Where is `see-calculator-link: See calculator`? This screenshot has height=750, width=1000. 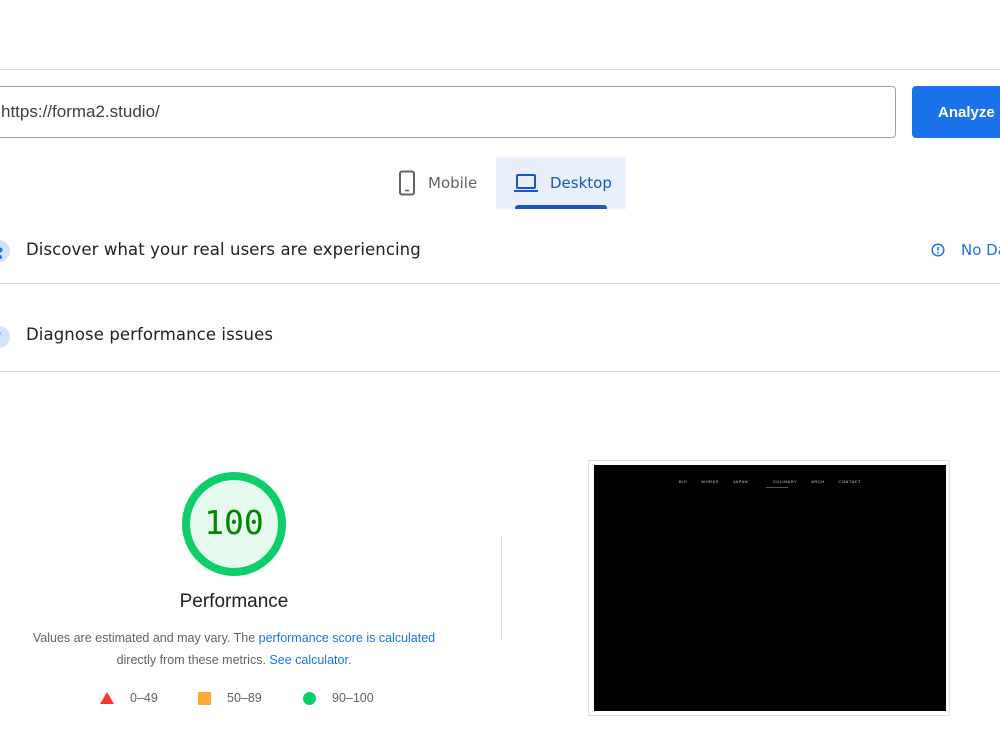 see-calculator-link: See calculator is located at coordinates (308, 660).